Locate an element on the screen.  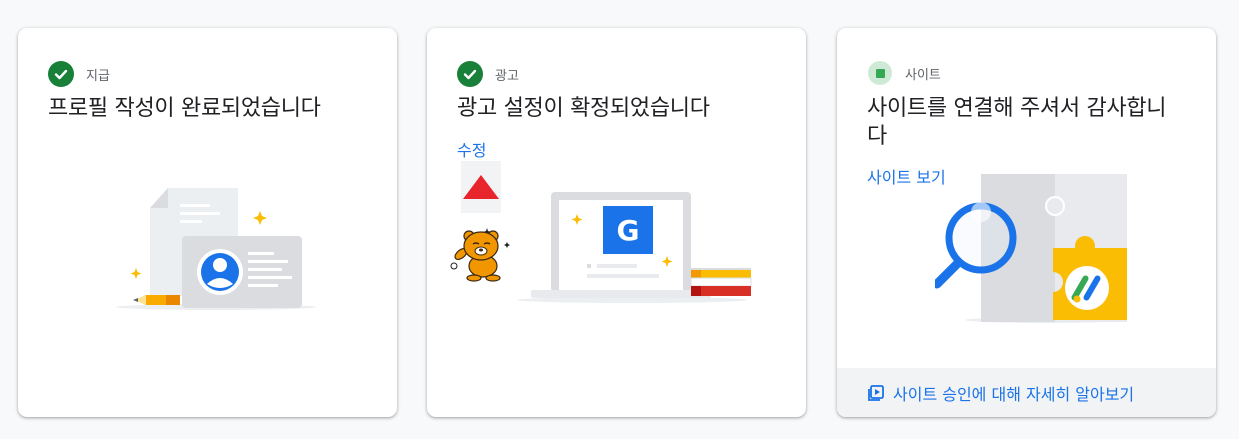
status-label: 광고 is located at coordinates (507, 76).